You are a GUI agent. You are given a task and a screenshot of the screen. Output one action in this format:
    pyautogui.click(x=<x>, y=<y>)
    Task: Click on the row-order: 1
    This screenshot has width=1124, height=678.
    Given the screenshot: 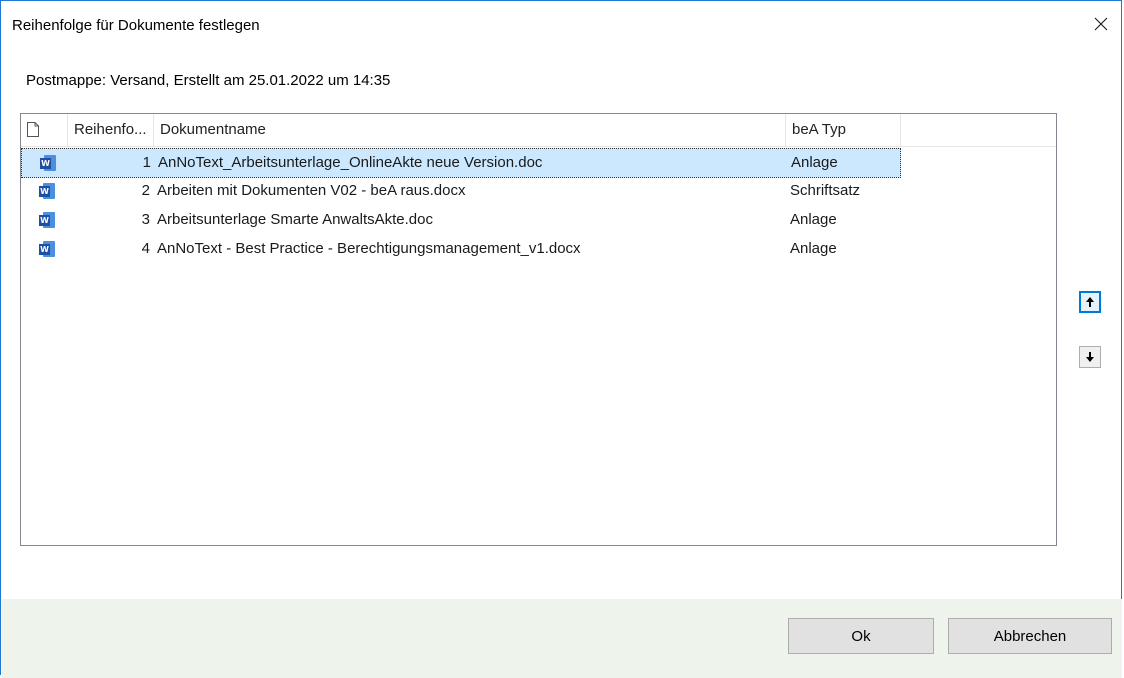 What is the action you would take?
    pyautogui.click(x=146, y=162)
    